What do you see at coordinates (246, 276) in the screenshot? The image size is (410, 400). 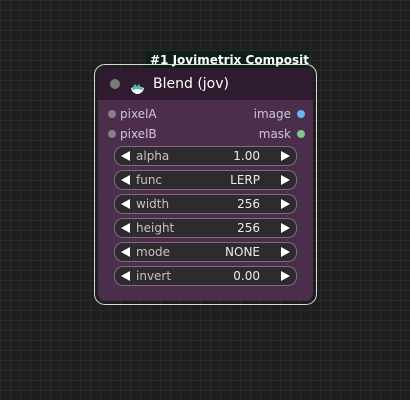 I see `widget-invert-value: 0.00` at bounding box center [246, 276].